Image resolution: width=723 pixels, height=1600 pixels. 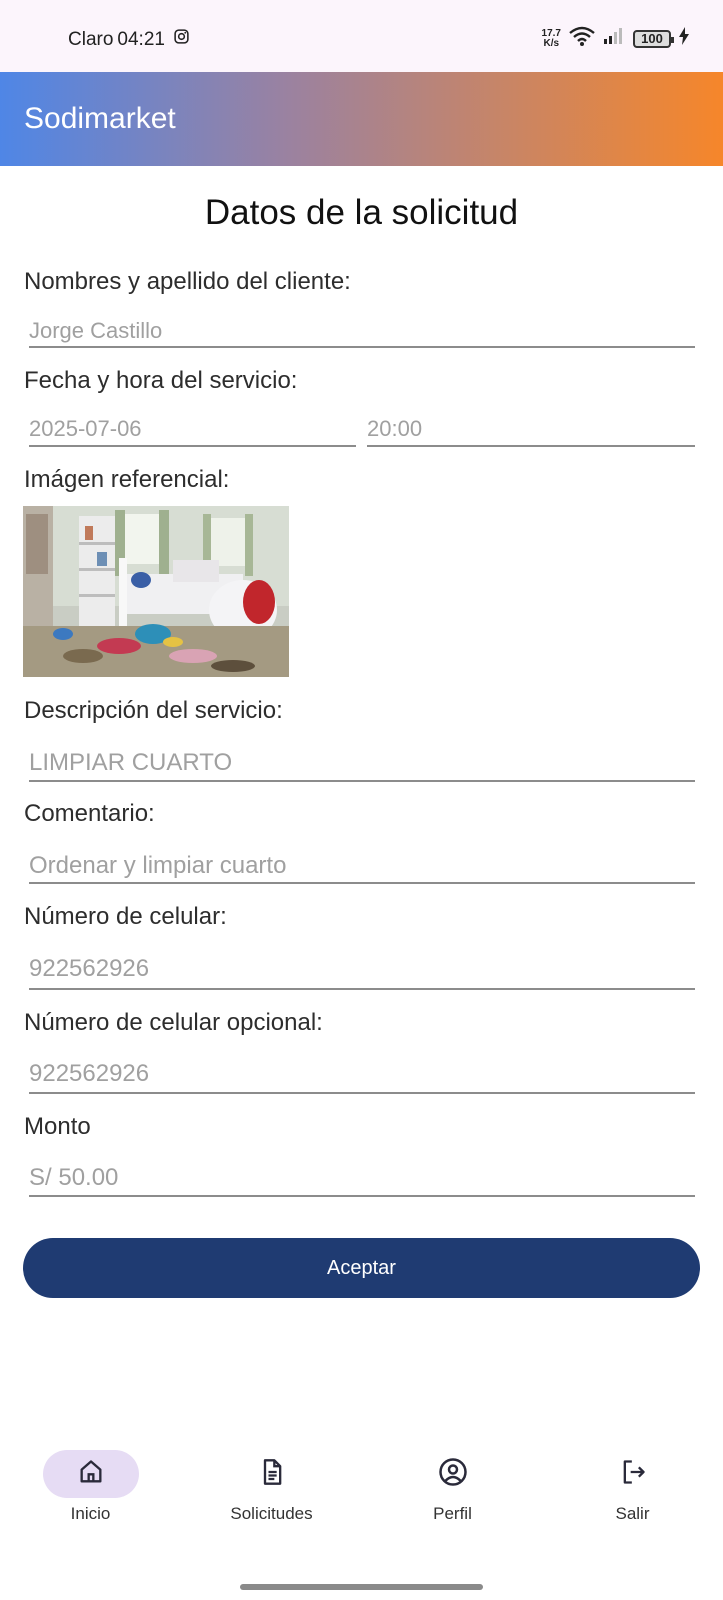 I want to click on logout-icon, so click(x=633, y=1474).